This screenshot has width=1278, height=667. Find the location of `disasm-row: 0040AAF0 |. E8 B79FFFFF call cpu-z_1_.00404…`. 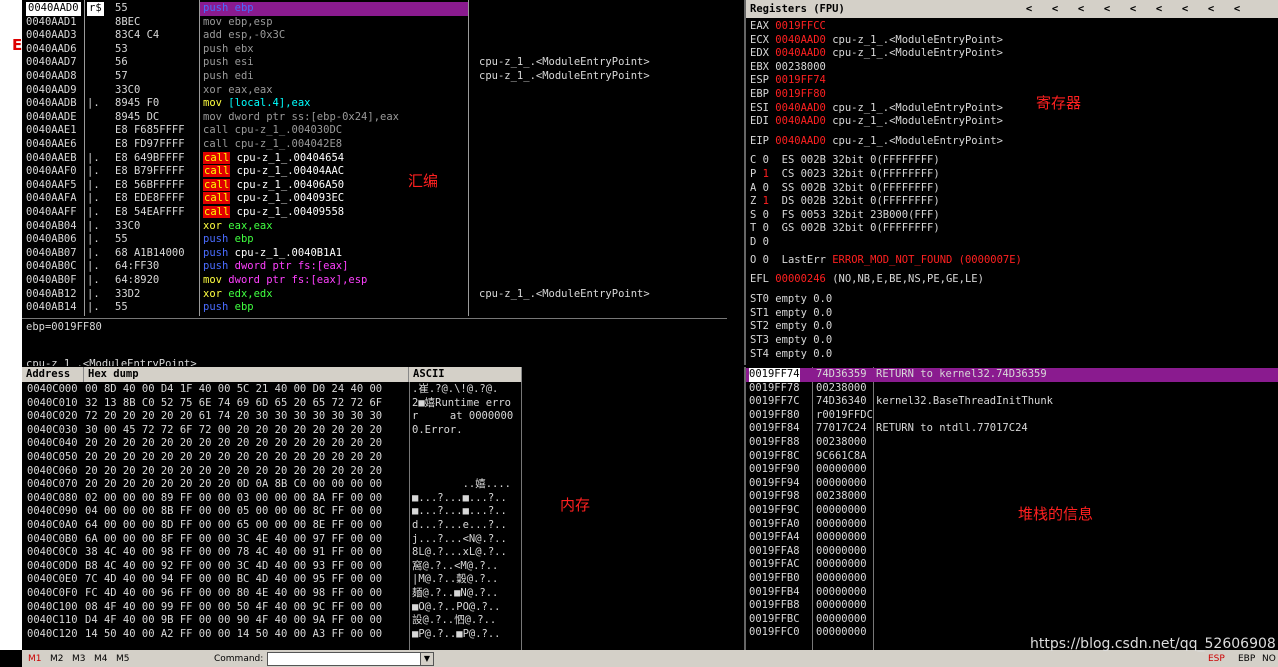

disasm-row: 0040AAF0 |. E8 B79FFFFF call cpu-z_1_.00404… is located at coordinates (374, 172).